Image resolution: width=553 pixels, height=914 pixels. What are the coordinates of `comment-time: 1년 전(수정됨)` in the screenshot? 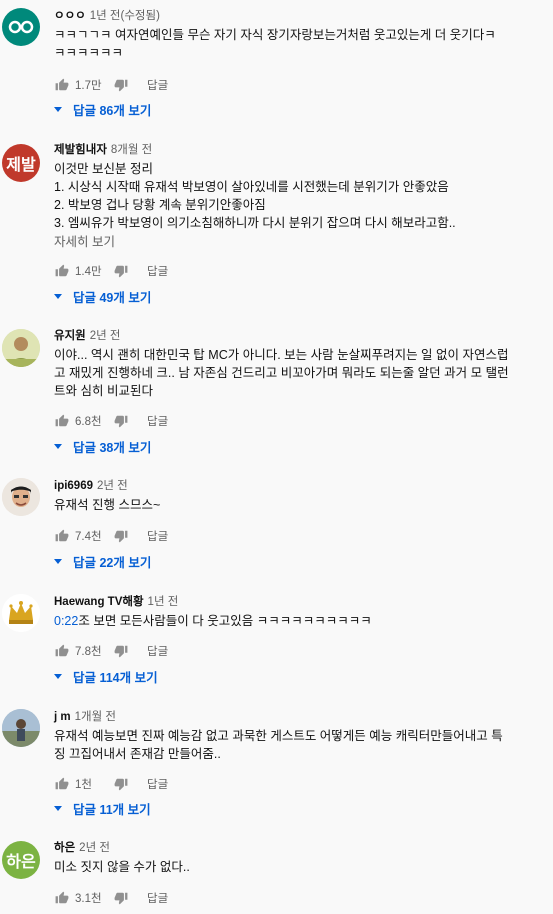 It's located at (125, 16).